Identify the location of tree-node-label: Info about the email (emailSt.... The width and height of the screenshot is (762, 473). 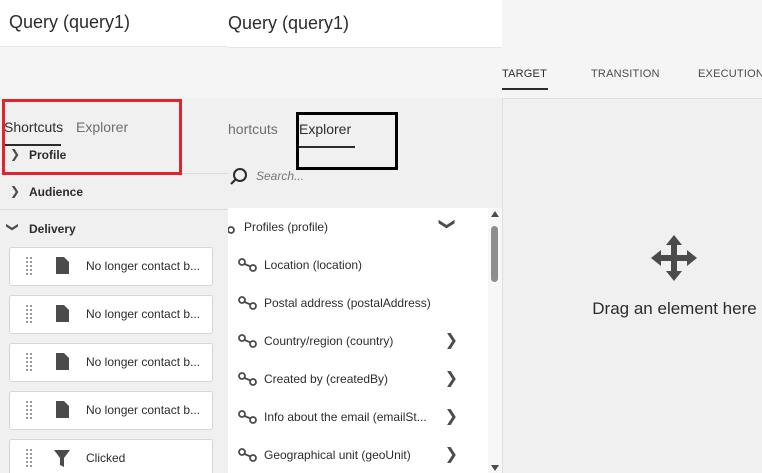
(345, 417).